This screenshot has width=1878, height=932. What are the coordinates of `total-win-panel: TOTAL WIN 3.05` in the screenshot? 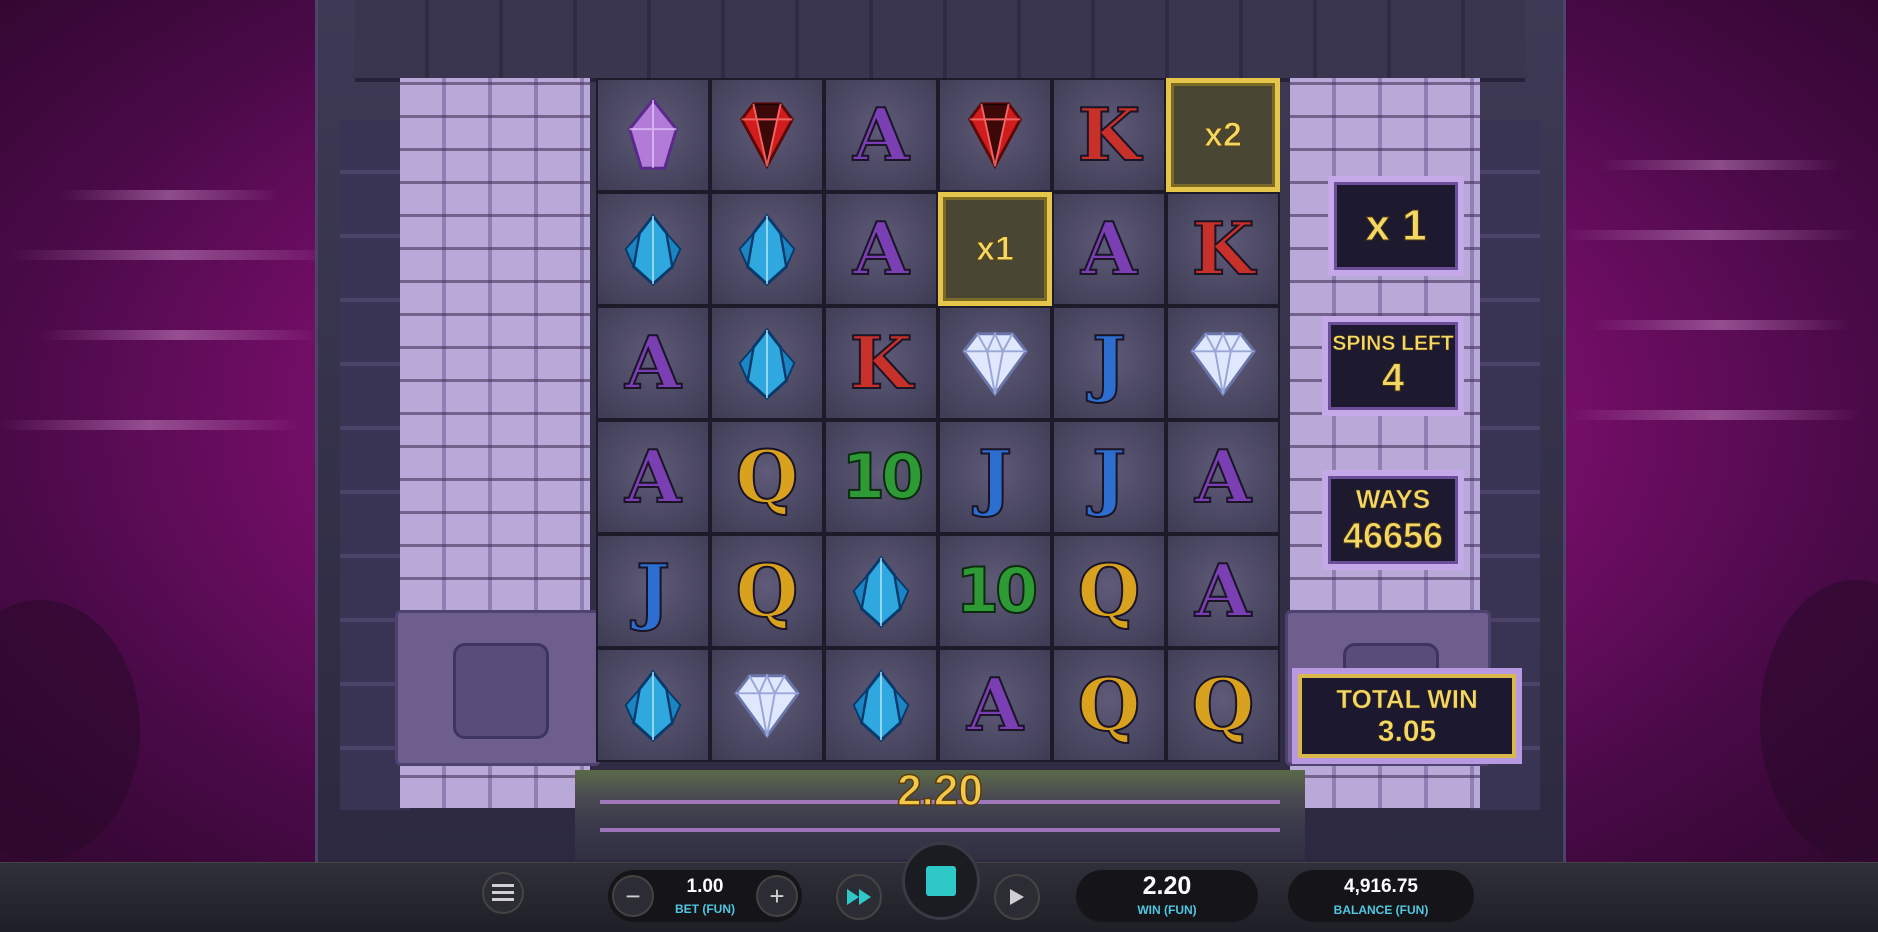 It's located at (1407, 716).